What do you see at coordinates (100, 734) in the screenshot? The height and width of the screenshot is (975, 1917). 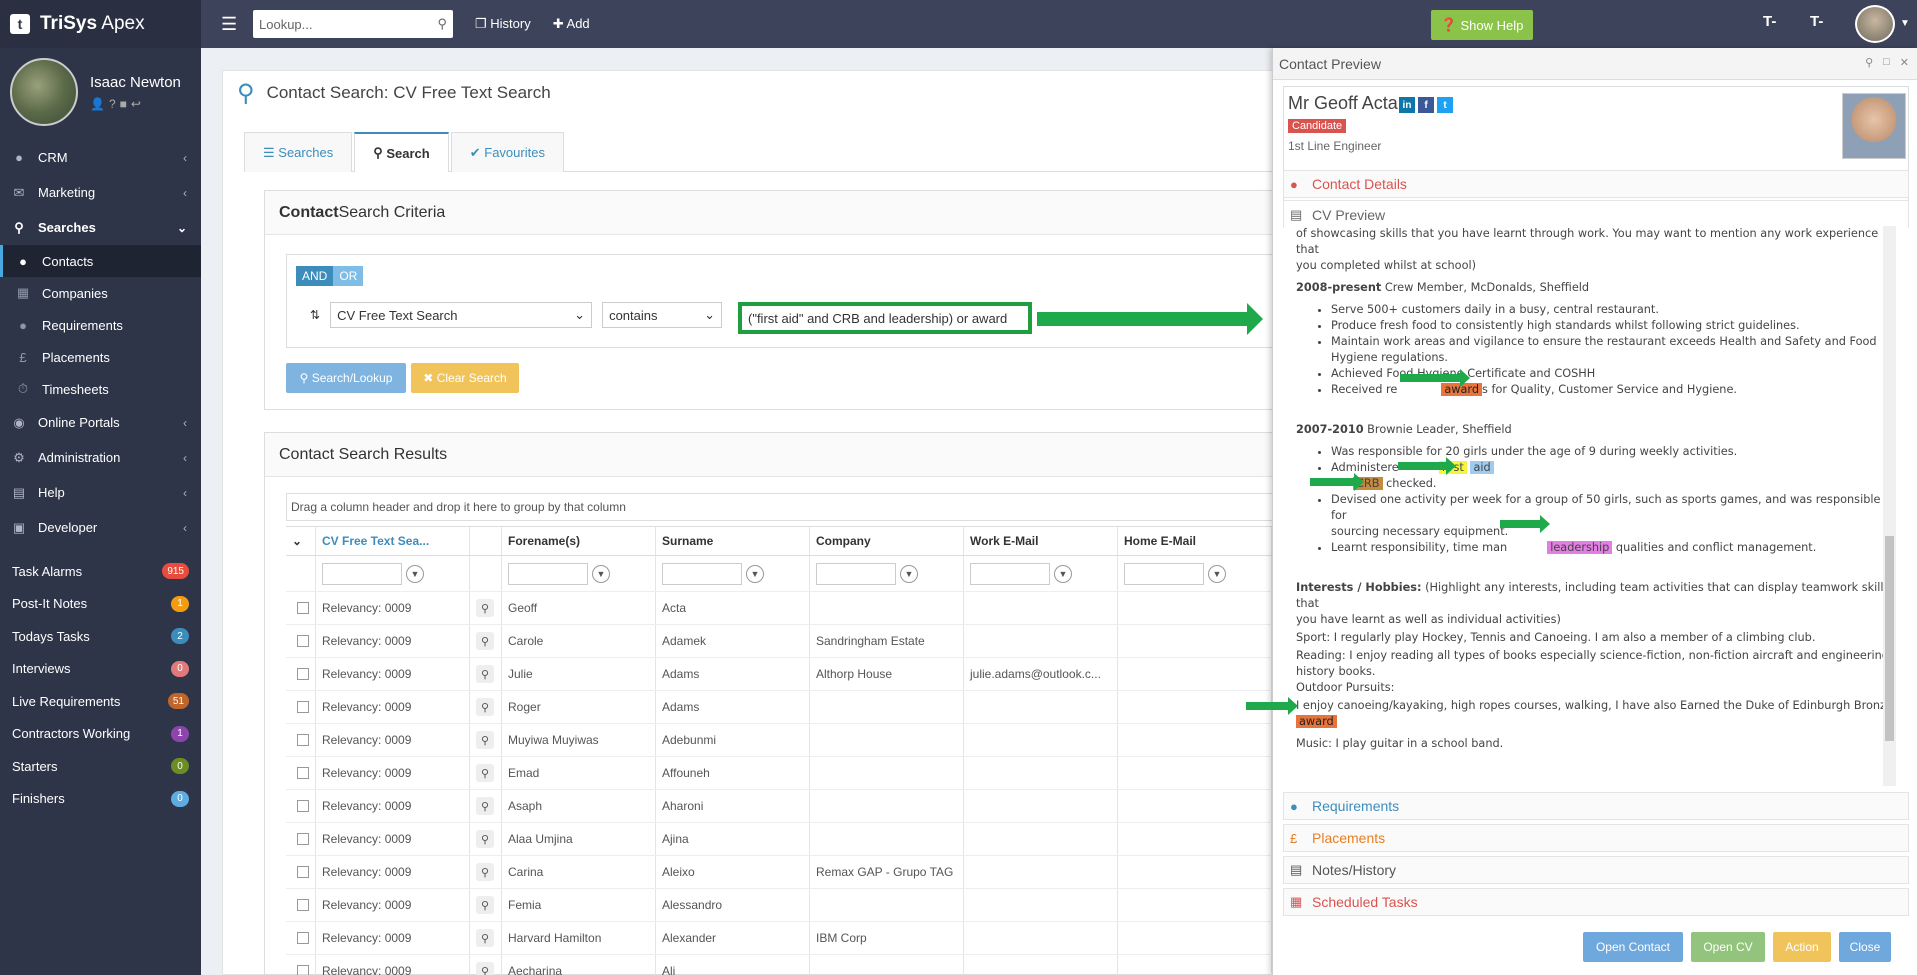 I see `alarm-contractors-working: Contractors Working 1` at bounding box center [100, 734].